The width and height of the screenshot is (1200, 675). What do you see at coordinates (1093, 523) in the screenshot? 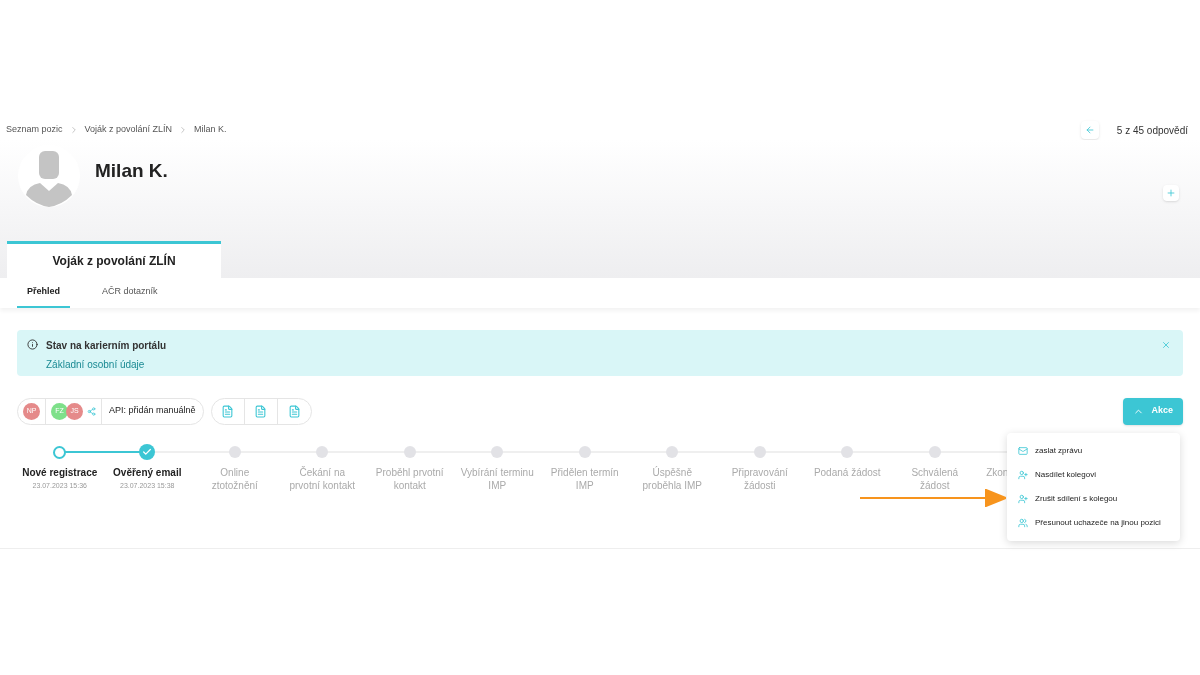
I see `menu-item: Přesunout uchazeče na jinou pozici` at bounding box center [1093, 523].